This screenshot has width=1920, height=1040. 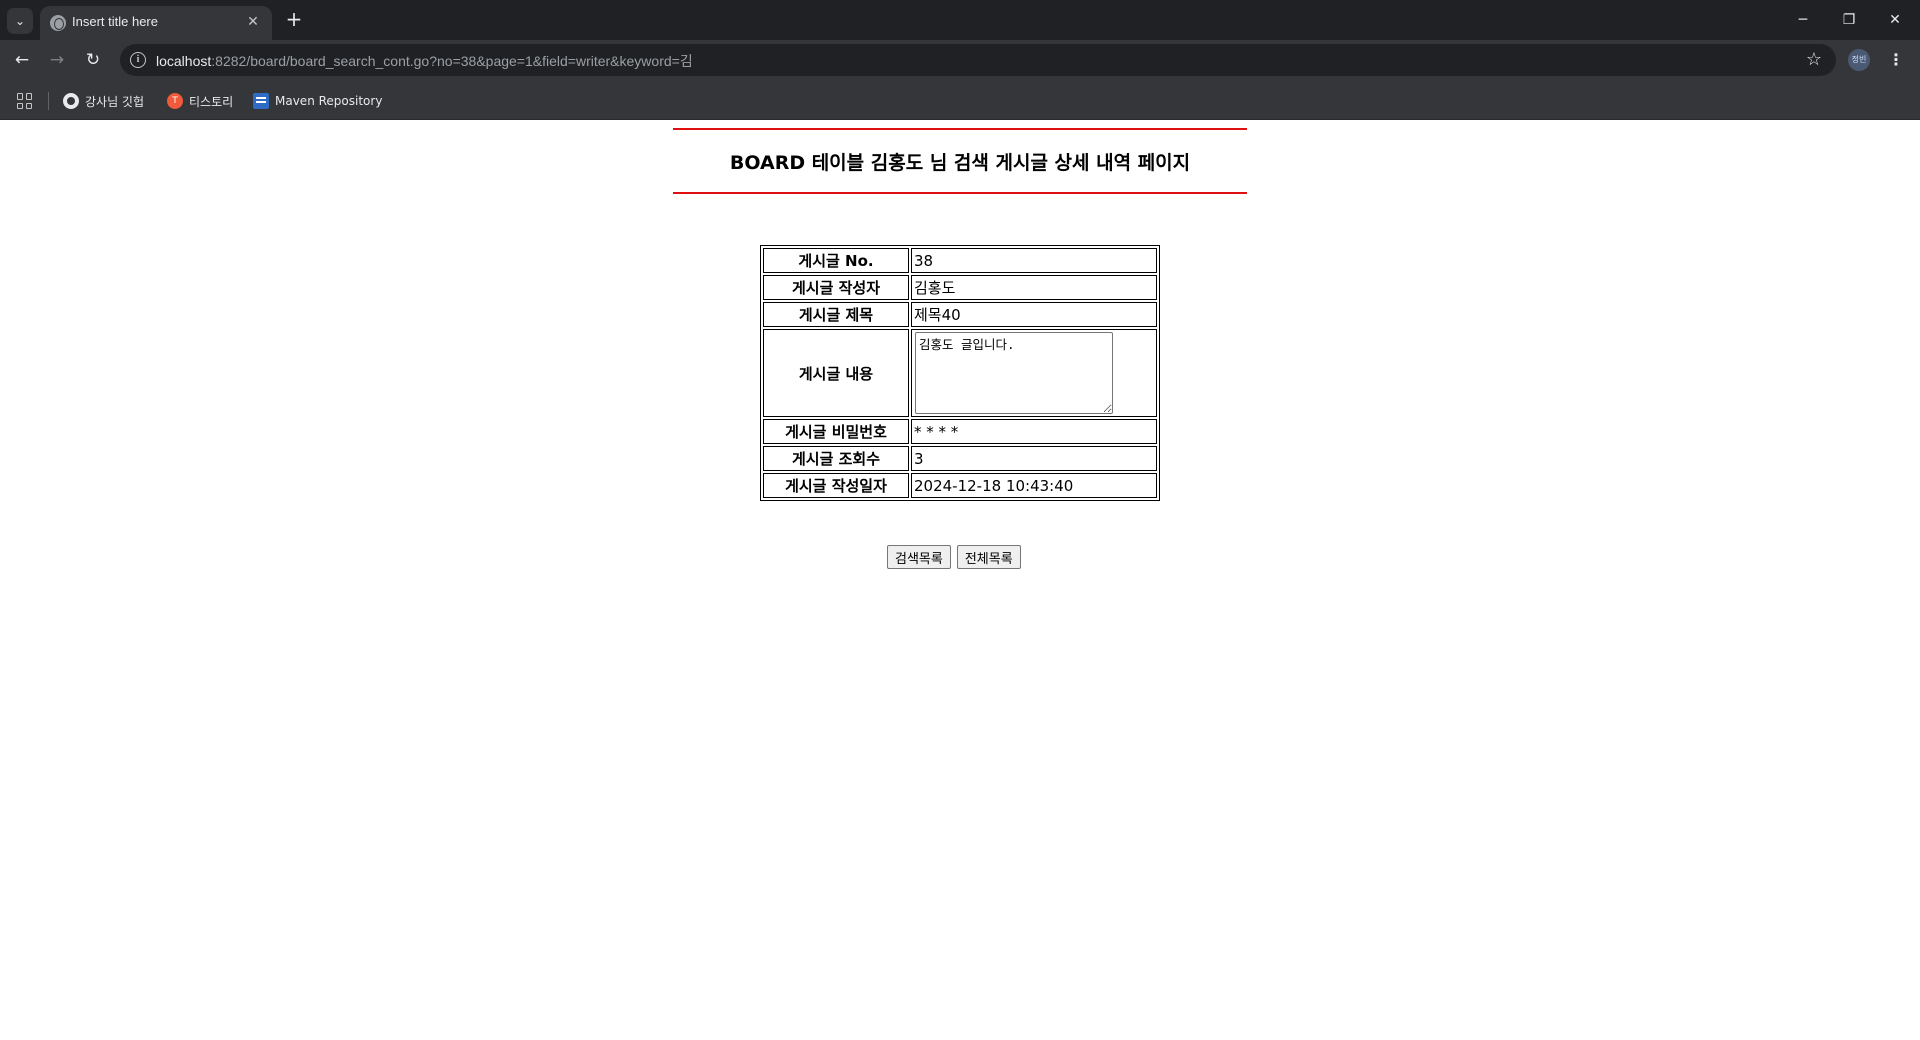 I want to click on more-menu-icon: ⋮, so click(x=1896, y=60).